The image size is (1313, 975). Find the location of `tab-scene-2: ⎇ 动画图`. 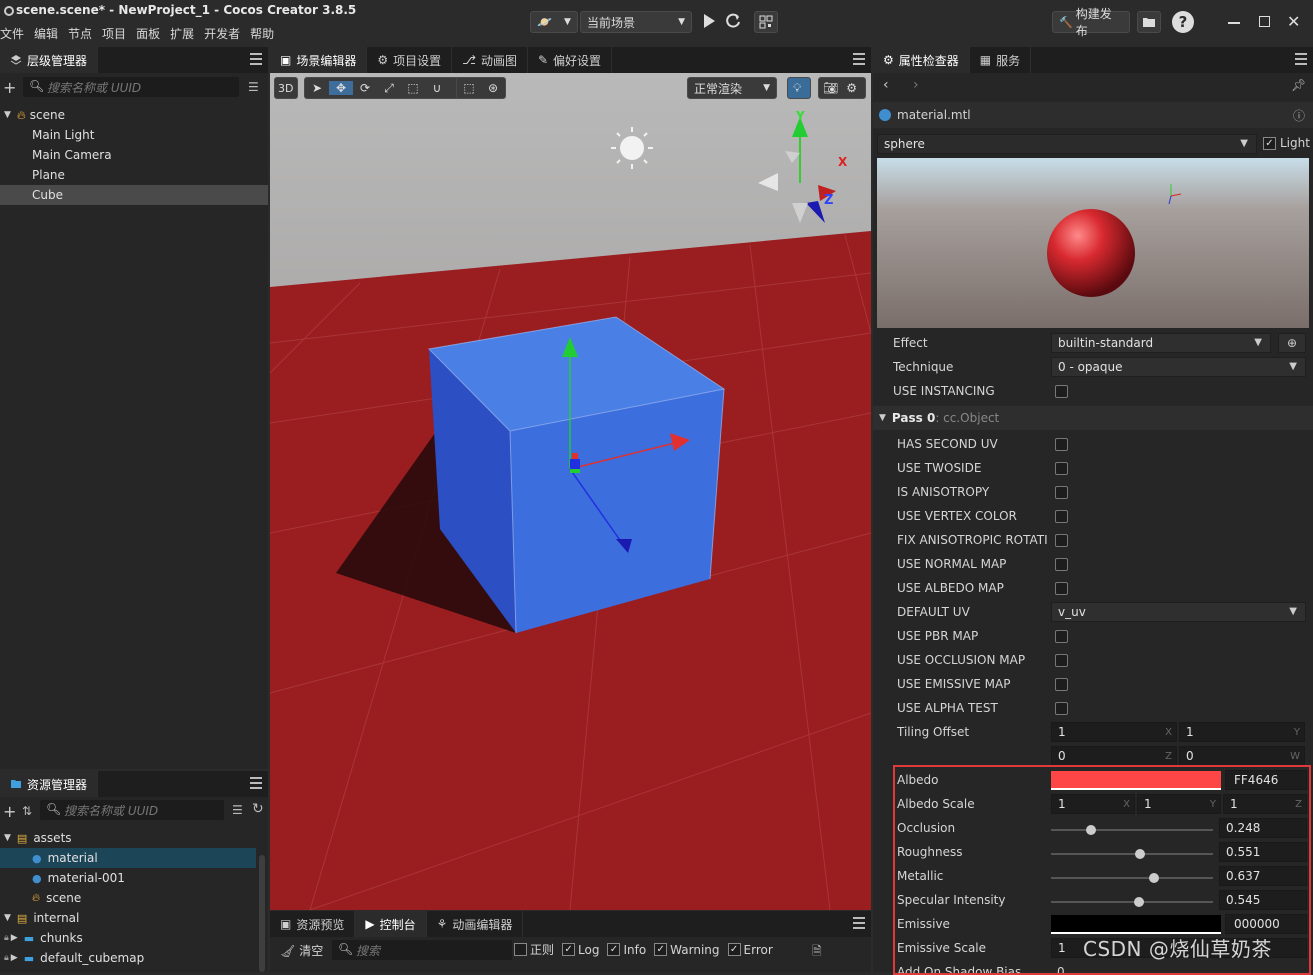

tab-scene-2: ⎇ 动画图 is located at coordinates (490, 60).